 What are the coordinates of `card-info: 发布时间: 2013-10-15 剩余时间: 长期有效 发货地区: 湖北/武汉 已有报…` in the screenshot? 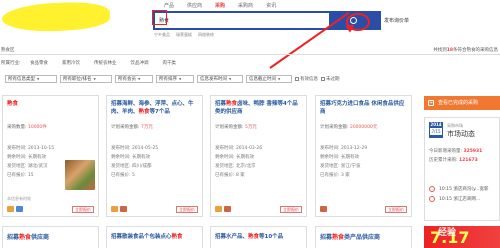 It's located at (31, 162).